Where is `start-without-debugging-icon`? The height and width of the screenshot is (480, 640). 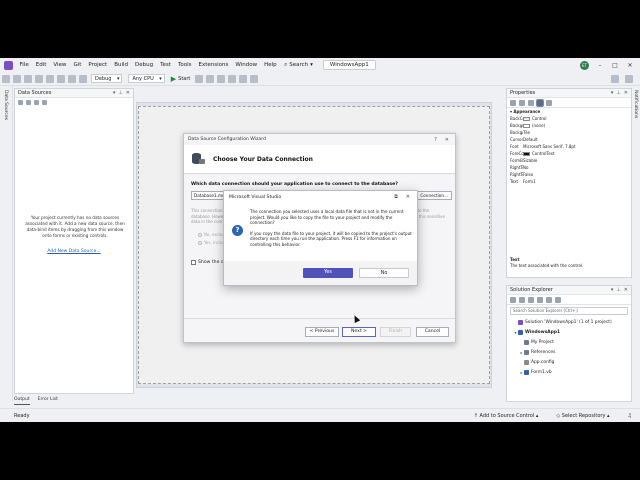
start-without-debugging-icon is located at coordinates (198, 78).